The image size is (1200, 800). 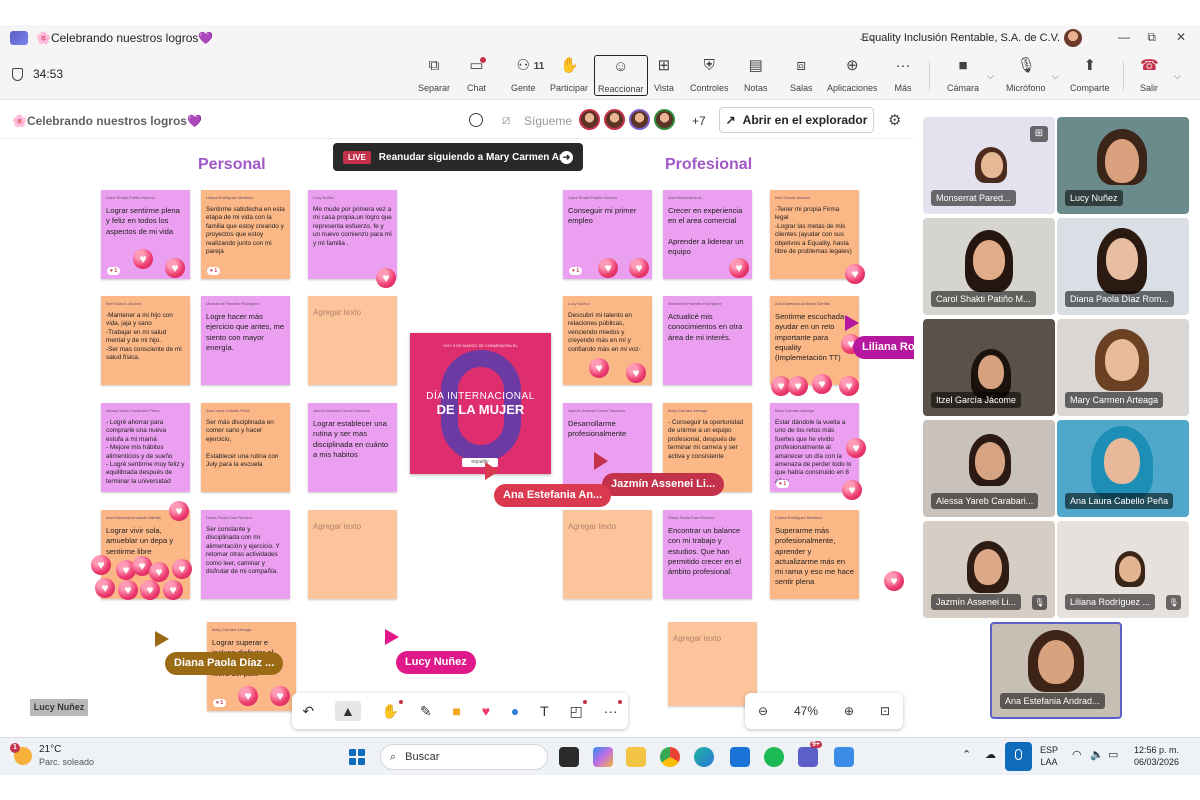 I want to click on participant-tile: Lucy Nuñez, so click(x=1123, y=165).